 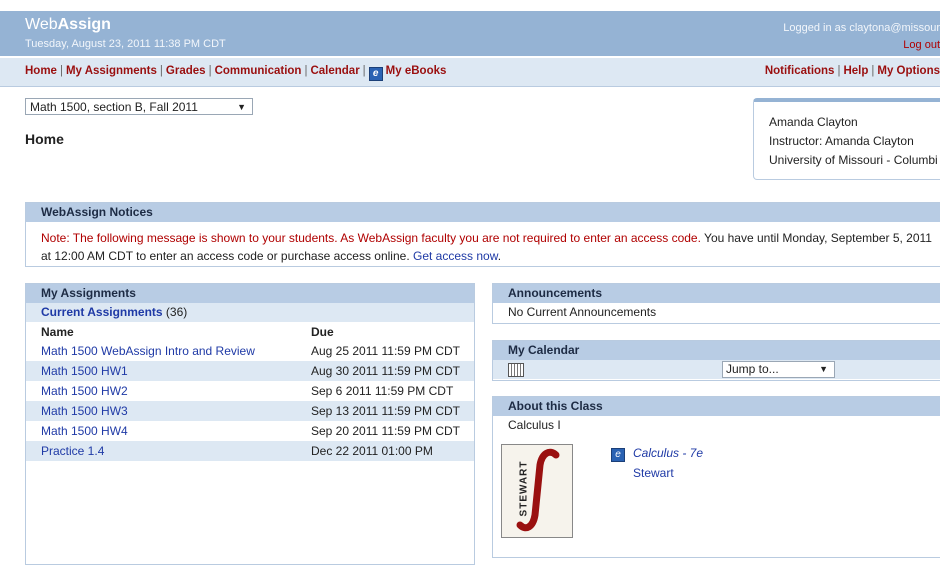 I want to click on table-row: Practice 1.4 Dec 22 2011 01:00 PM, so click(x=250, y=451).